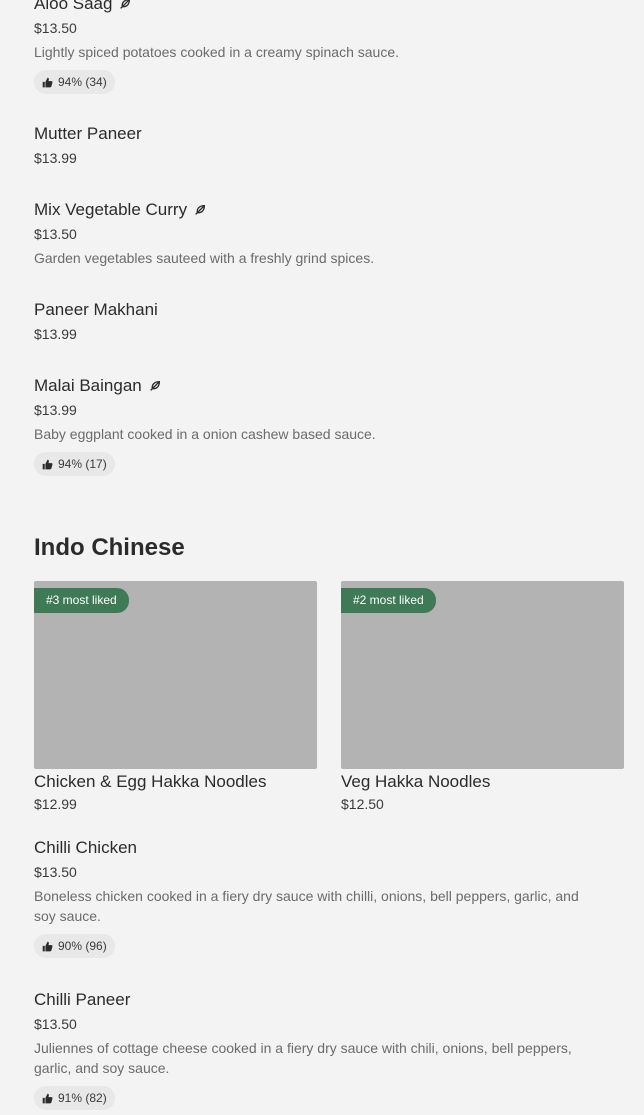 The image size is (644, 1115). I want to click on rating-text: 94% (34), so click(82, 82).